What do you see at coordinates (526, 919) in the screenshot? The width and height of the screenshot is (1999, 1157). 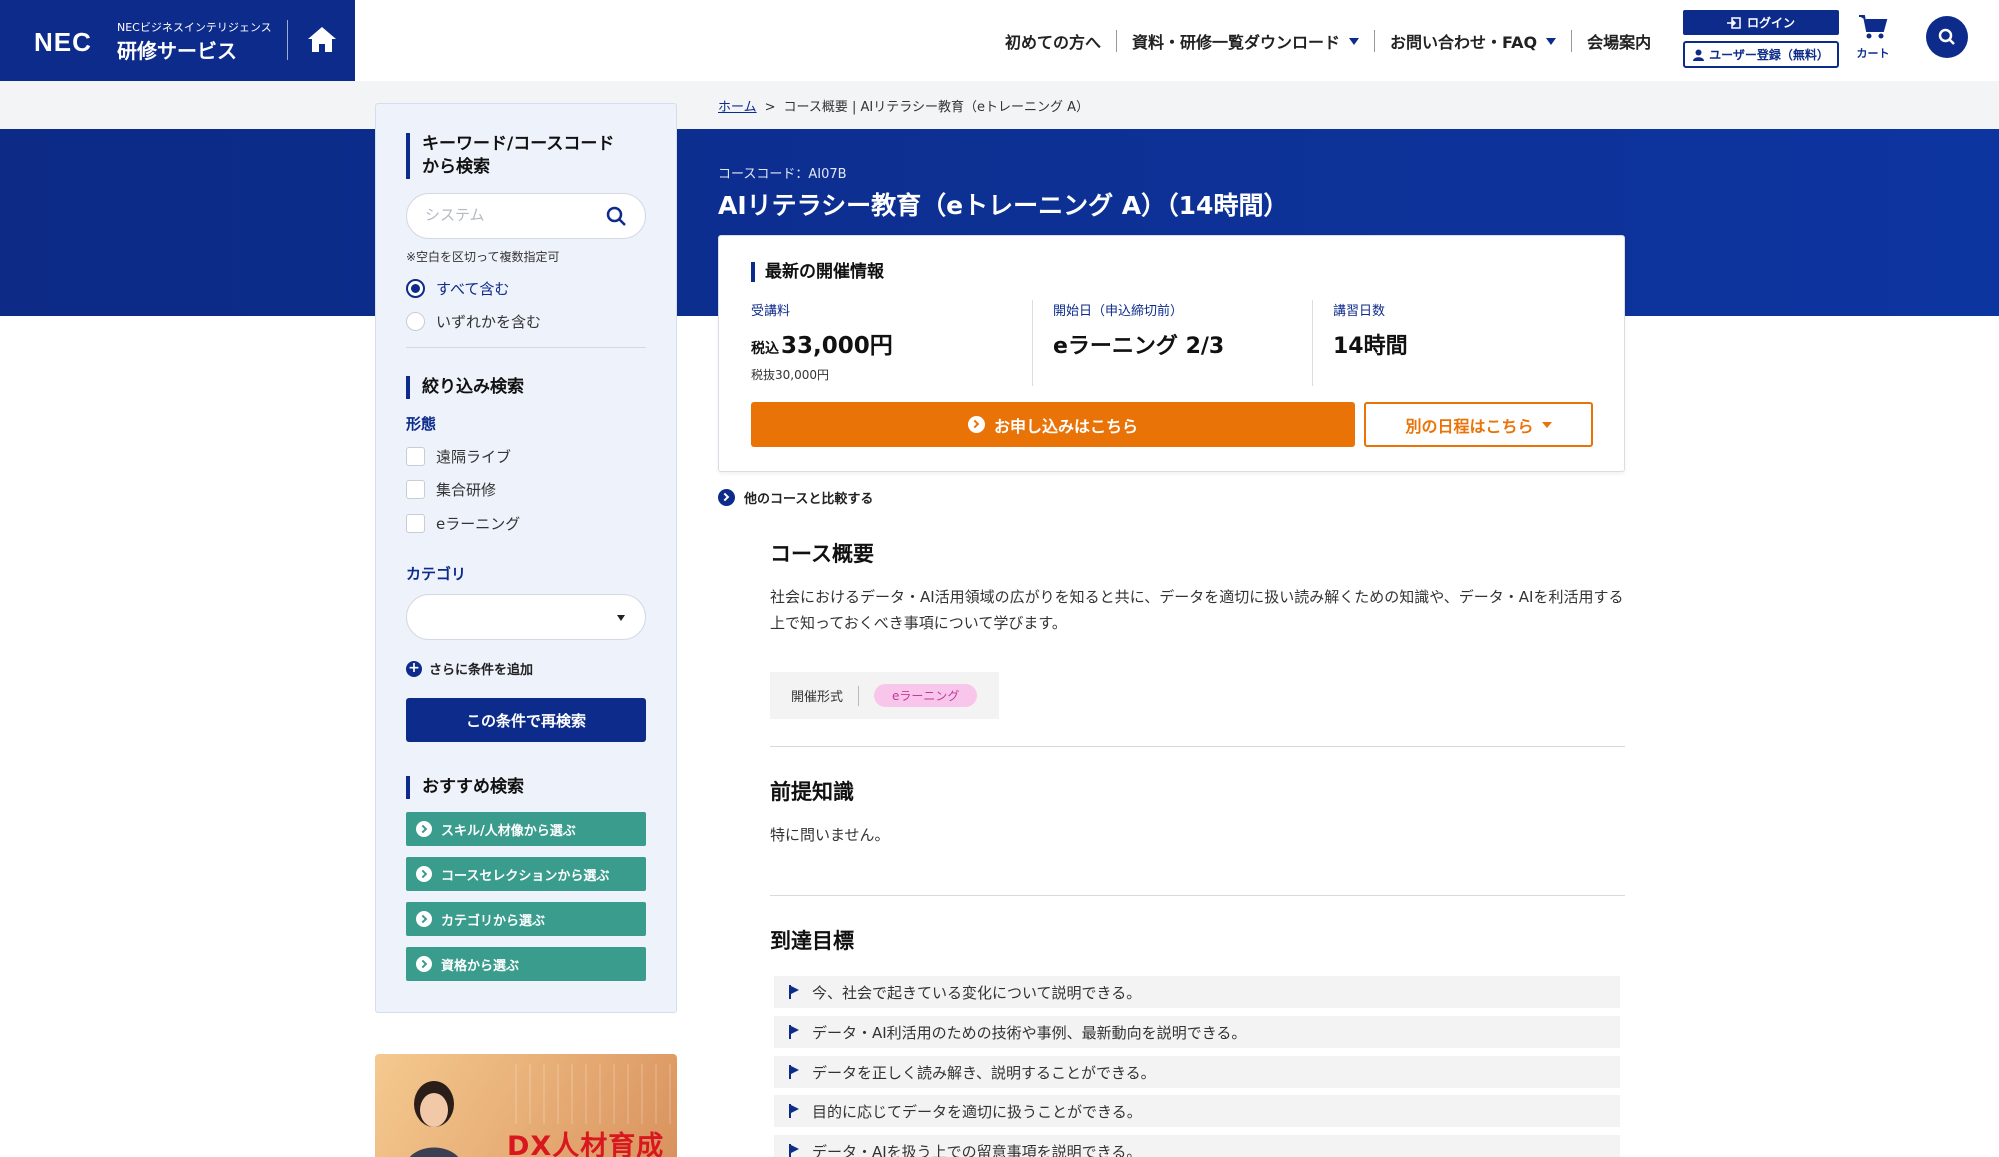 I see `recommend-category-button: カテゴリから選ぶ` at bounding box center [526, 919].